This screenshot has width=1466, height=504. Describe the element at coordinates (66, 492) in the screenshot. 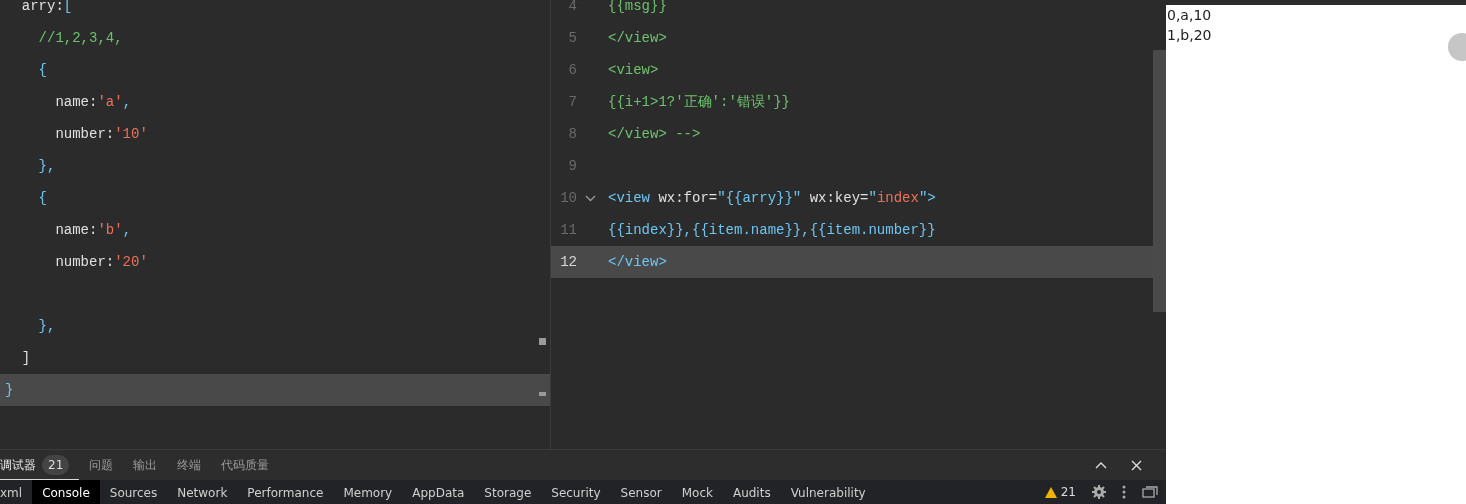

I see `devtools-tab: Console` at that location.